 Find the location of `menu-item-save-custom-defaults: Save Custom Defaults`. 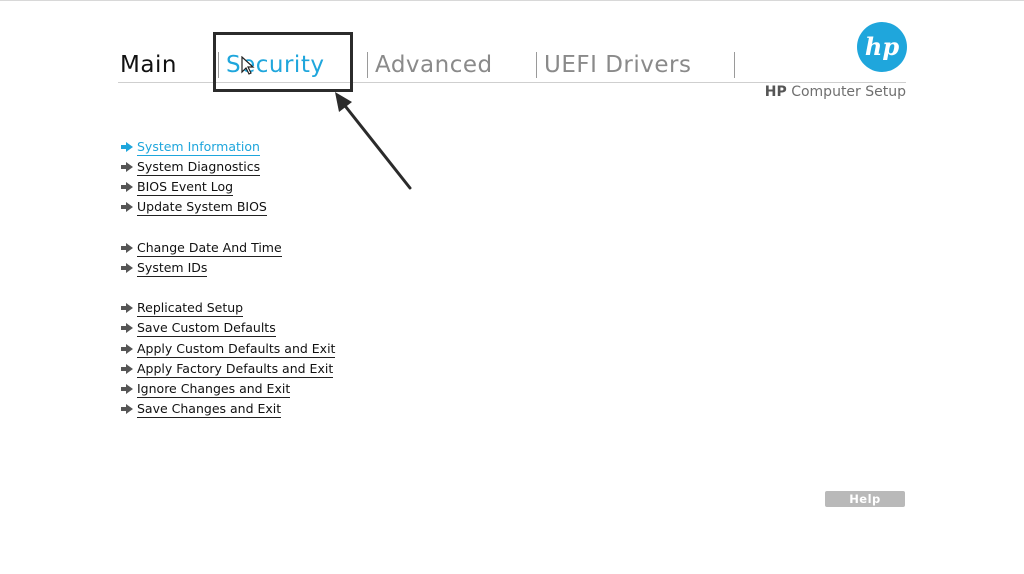

menu-item-save-custom-defaults: Save Custom Defaults is located at coordinates (198, 328).